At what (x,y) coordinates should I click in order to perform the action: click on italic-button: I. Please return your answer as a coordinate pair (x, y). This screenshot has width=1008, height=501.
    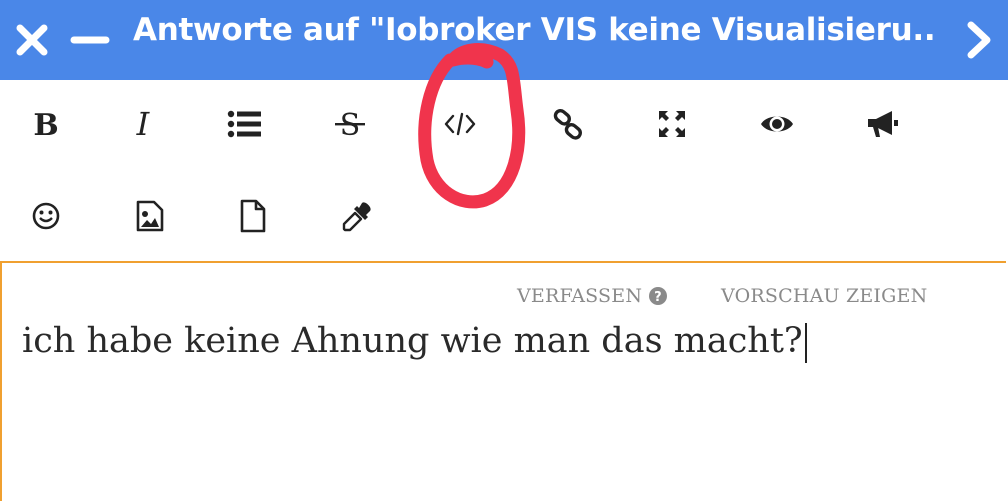
    Looking at the image, I should click on (143, 124).